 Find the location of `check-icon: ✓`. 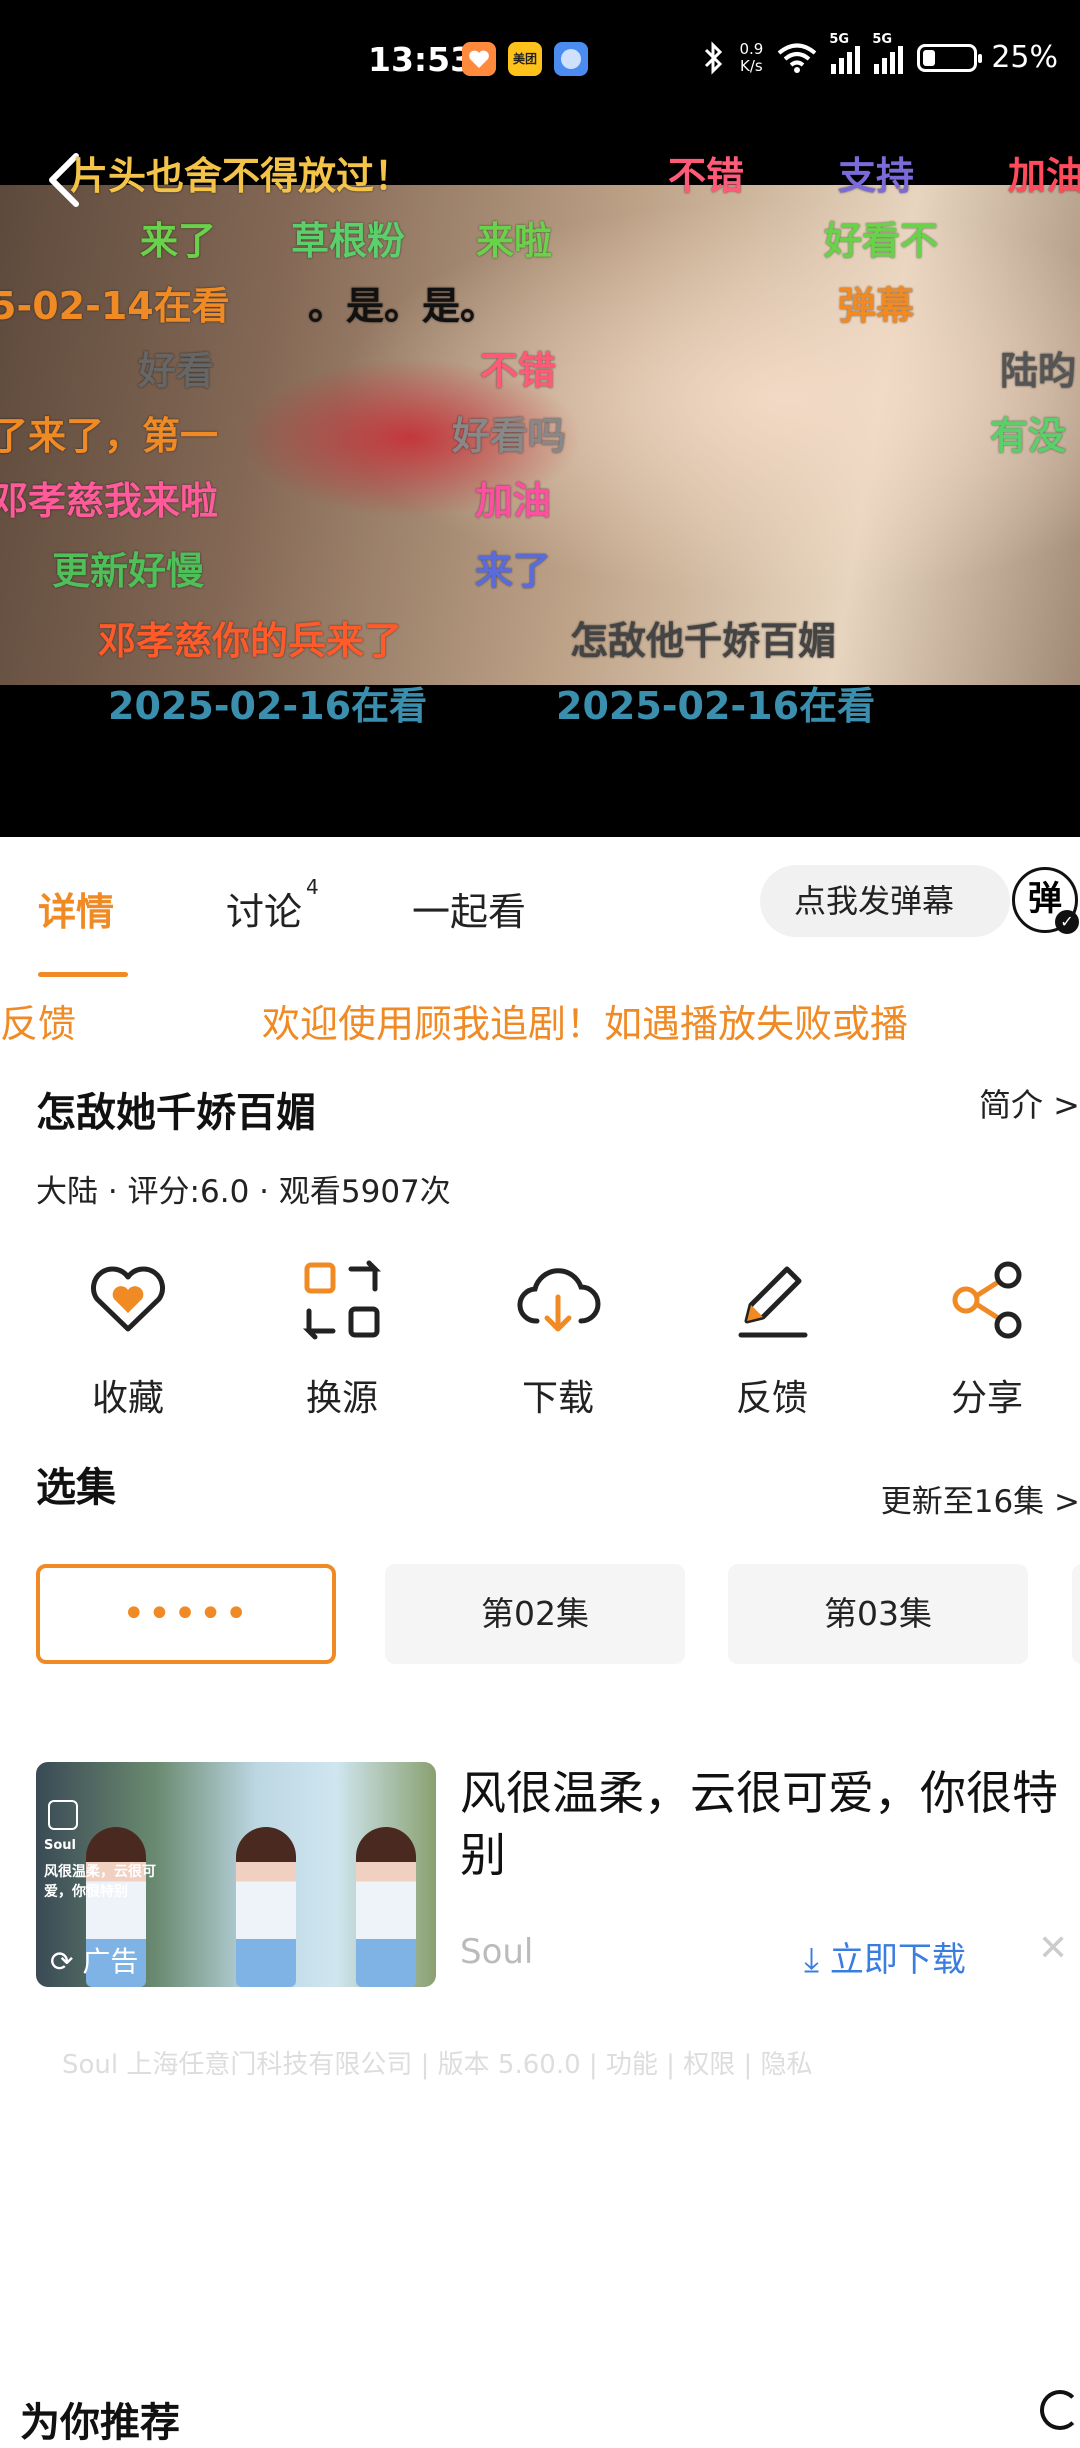

check-icon: ✓ is located at coordinates (1067, 922).